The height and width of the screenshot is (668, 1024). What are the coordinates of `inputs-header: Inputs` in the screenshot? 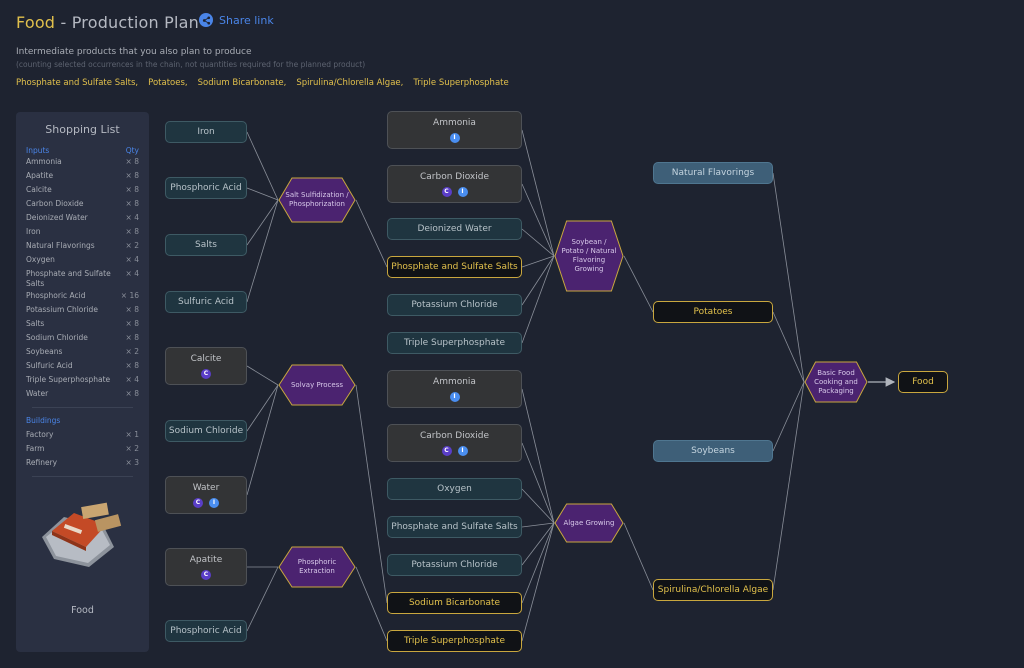 It's located at (38, 150).